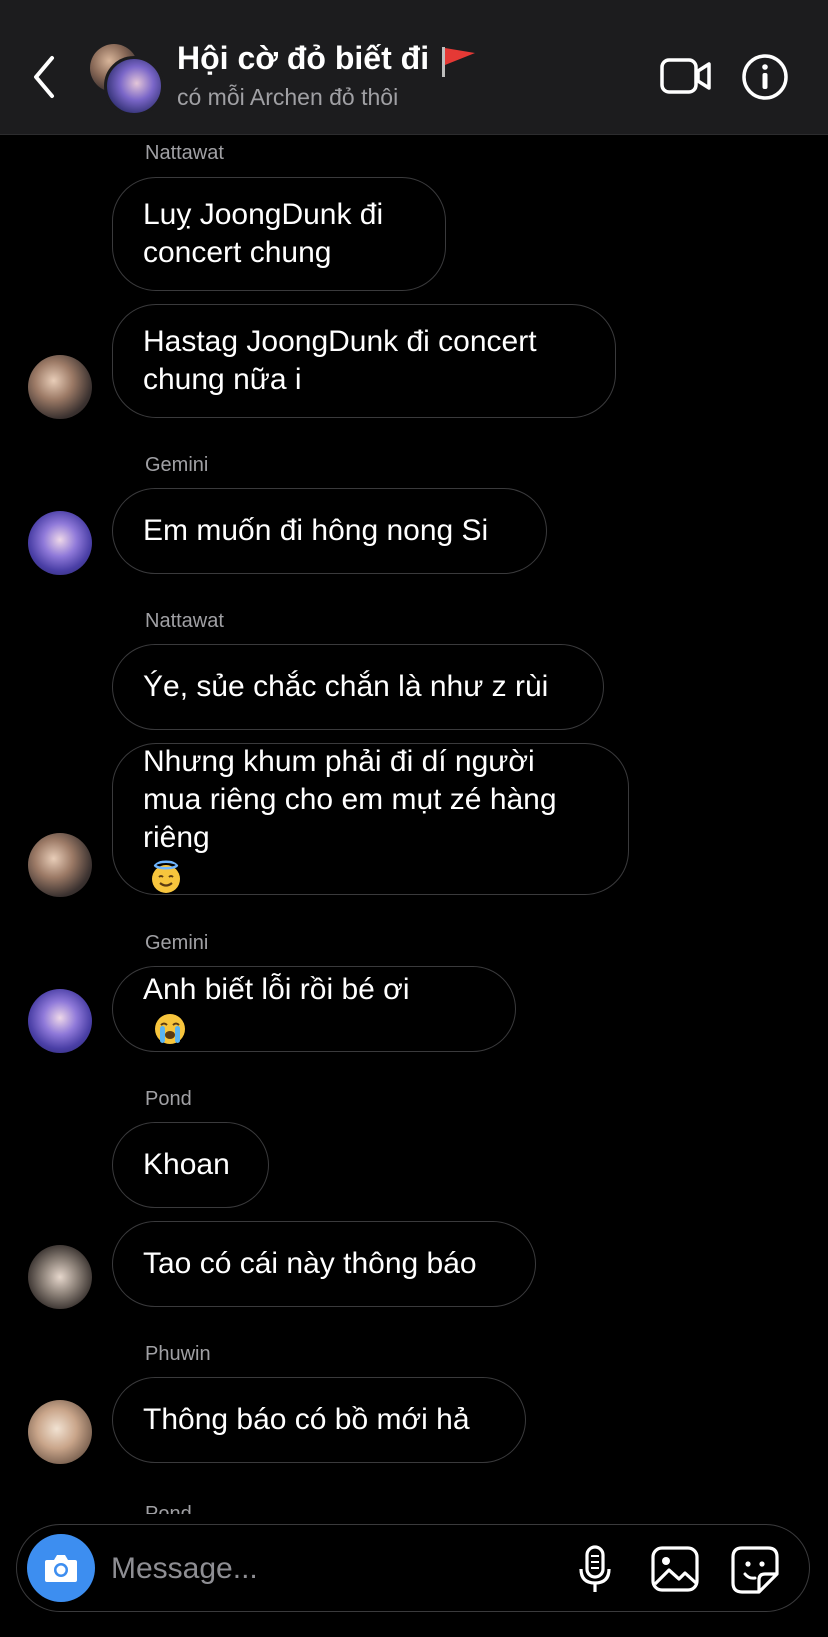 This screenshot has width=828, height=1637. I want to click on chat-header: Hội cờ đỏ biết đi có mỗi Archen đỏ thôi, so click(414, 67).